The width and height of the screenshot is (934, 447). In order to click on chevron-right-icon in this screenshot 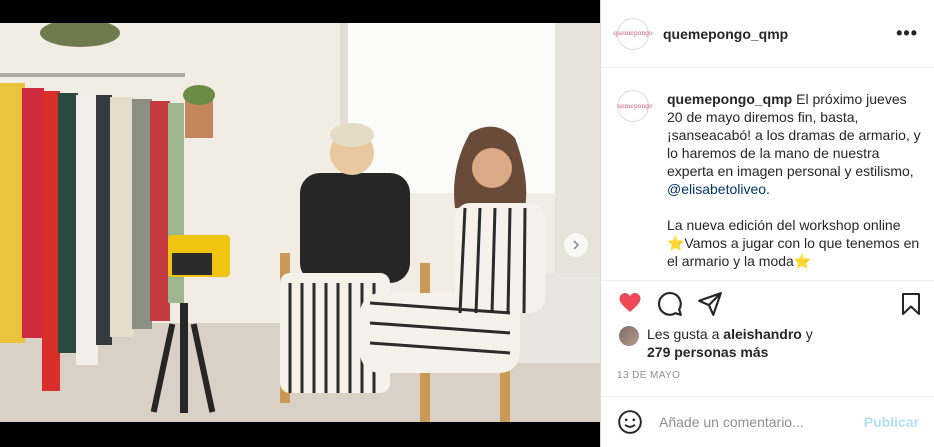, I will do `click(576, 245)`.